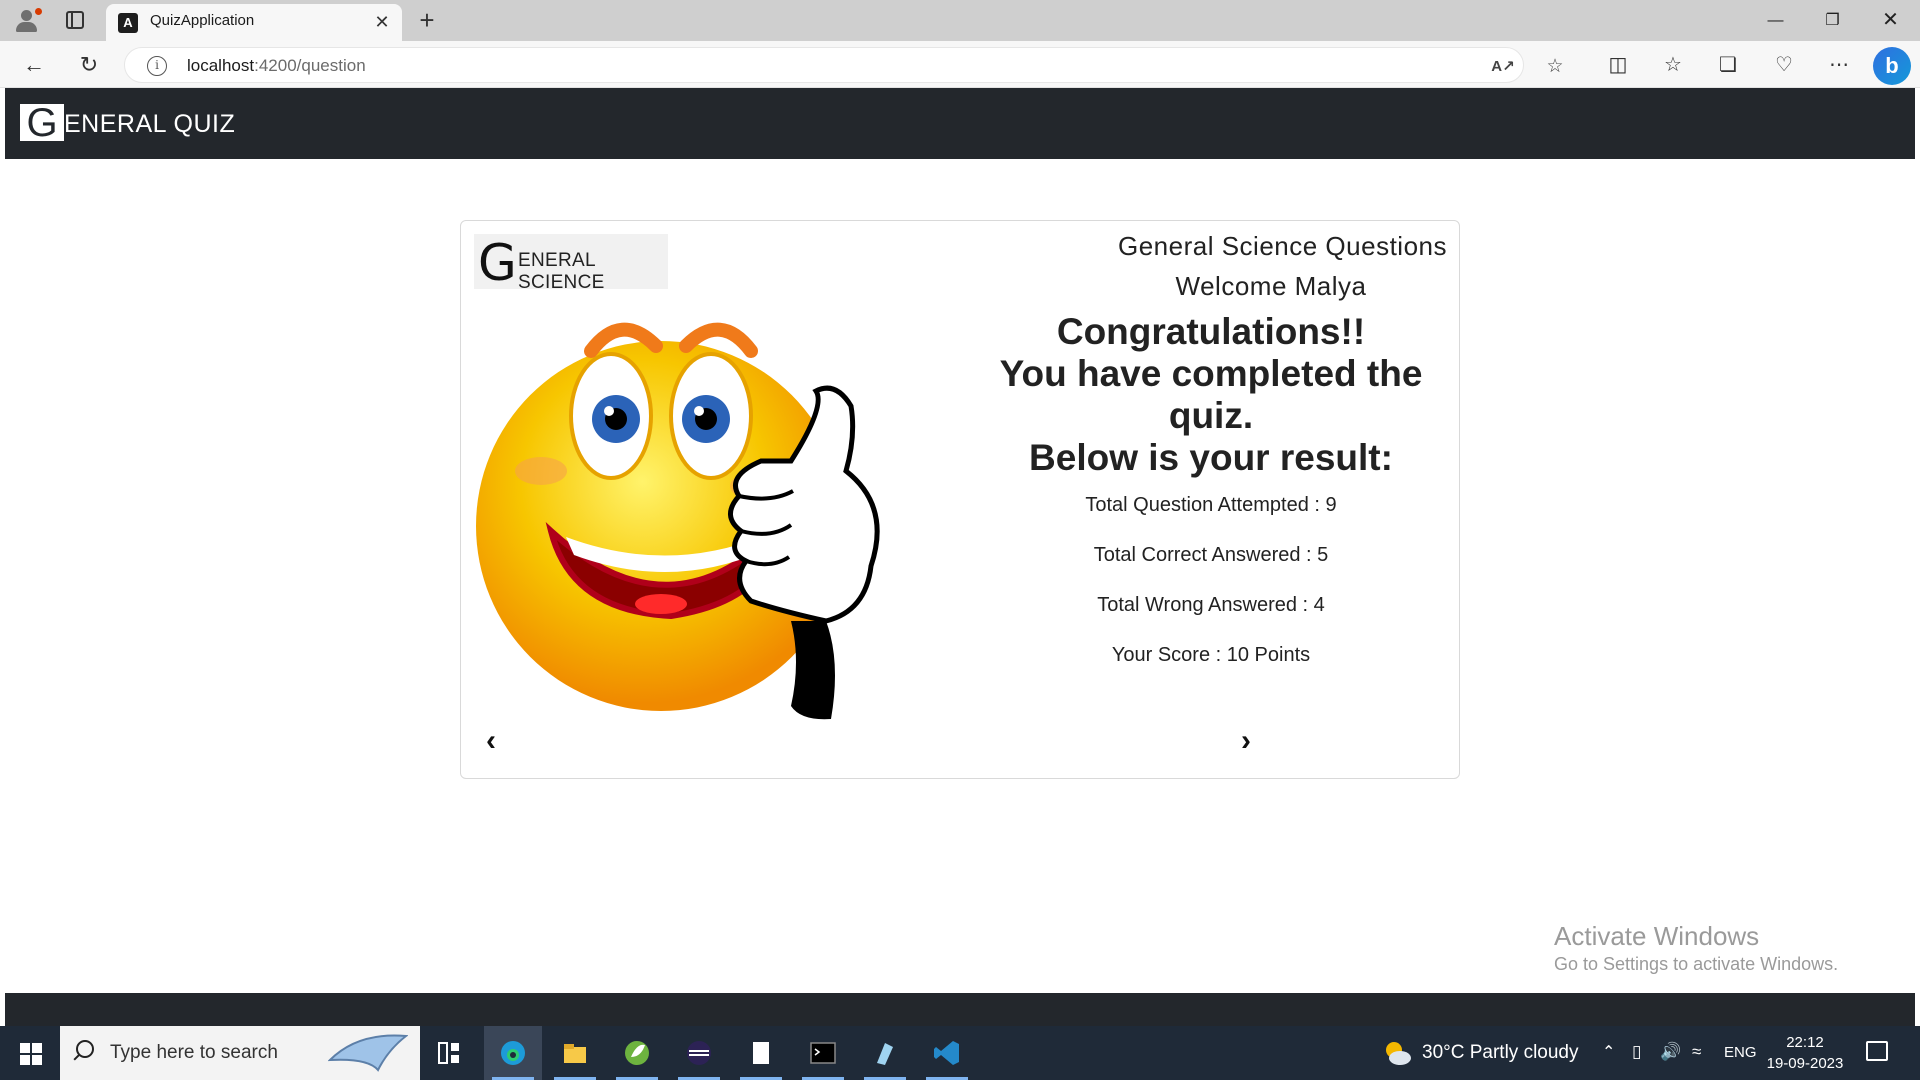 The image size is (1920, 1080). Describe the element at coordinates (1832, 20) in the screenshot. I see `restore-icon: ❐` at that location.